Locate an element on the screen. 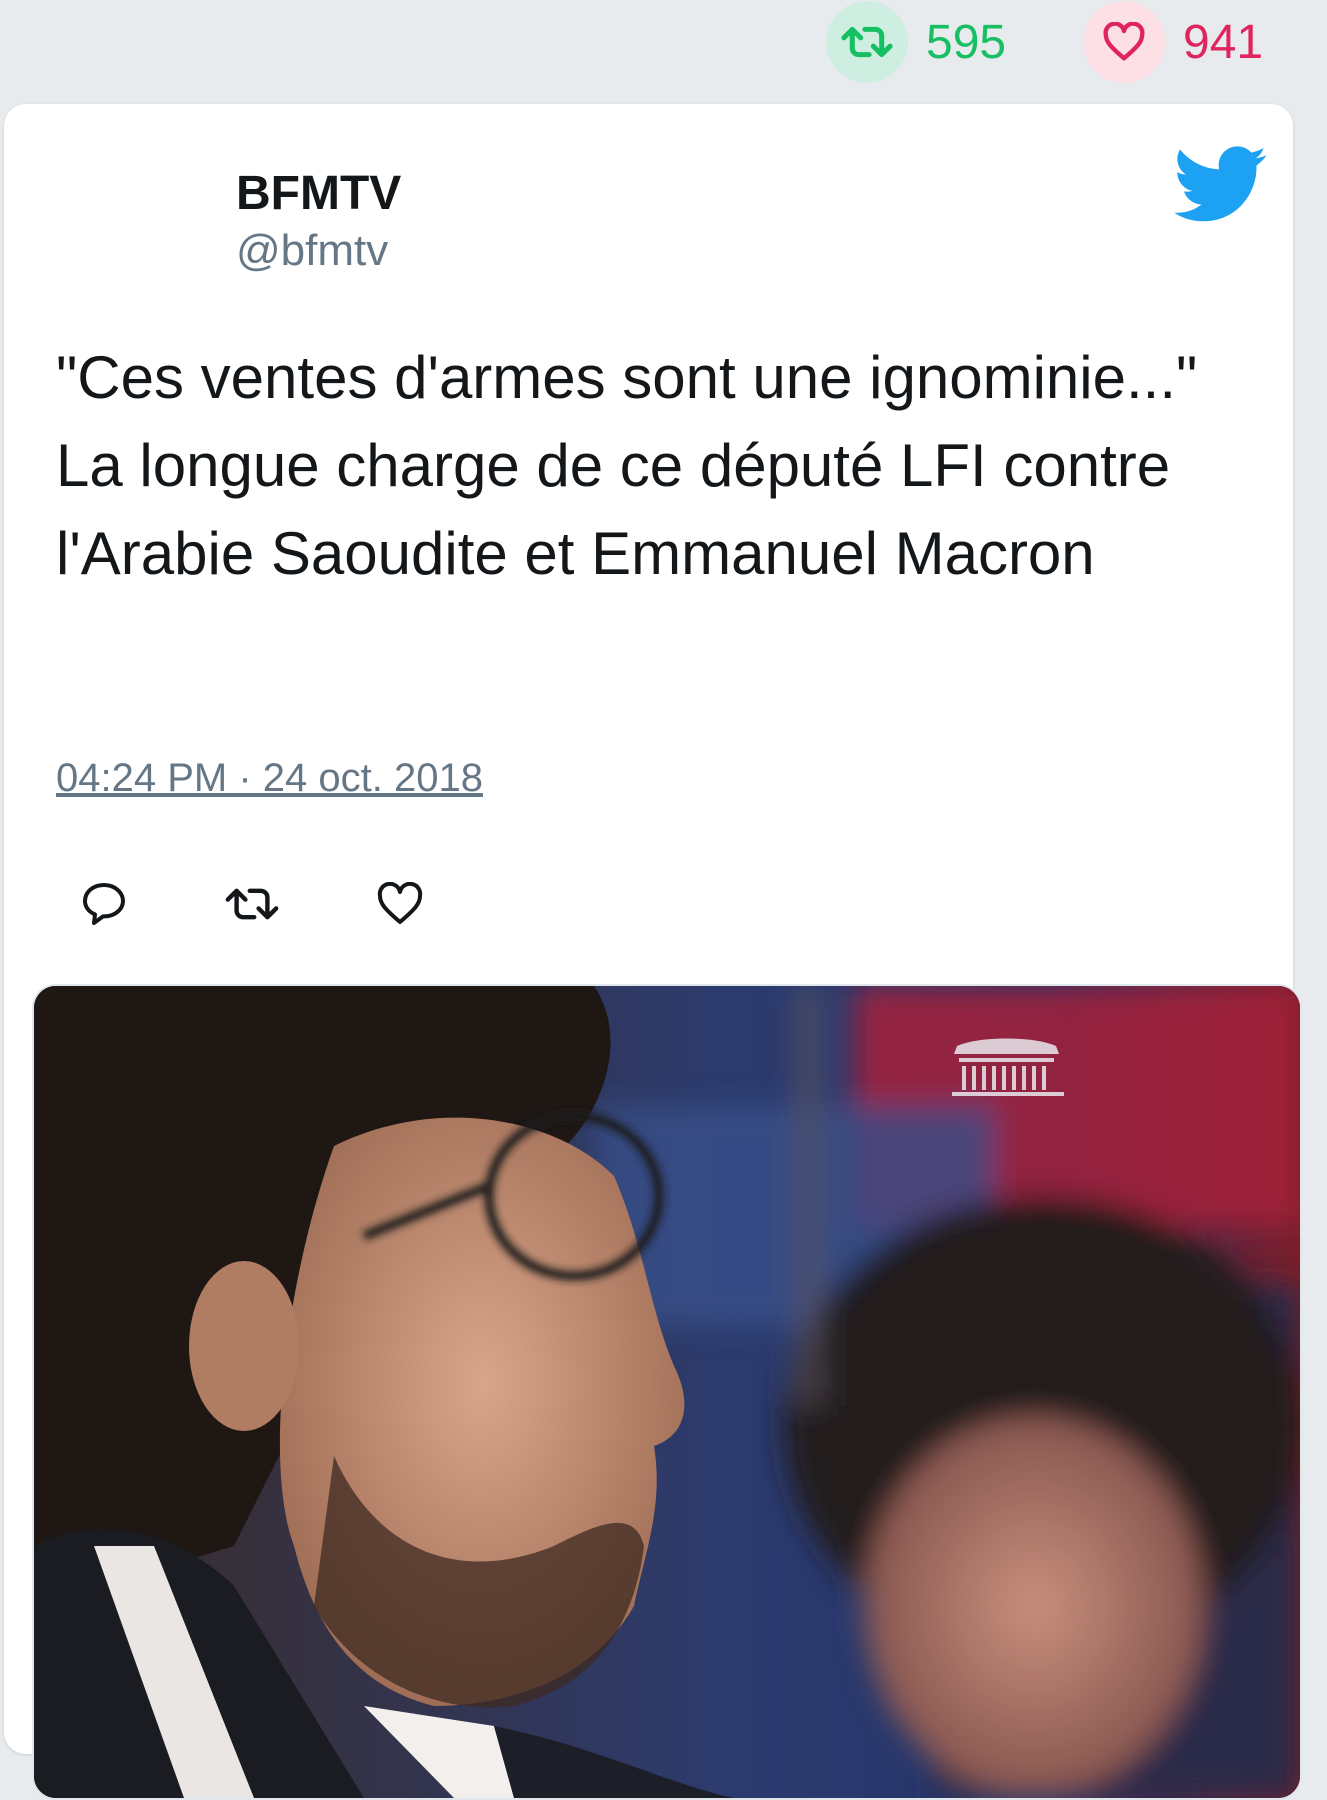 This screenshot has width=1327, height=1800. user-handle: @bfmtv is located at coordinates (312, 251).